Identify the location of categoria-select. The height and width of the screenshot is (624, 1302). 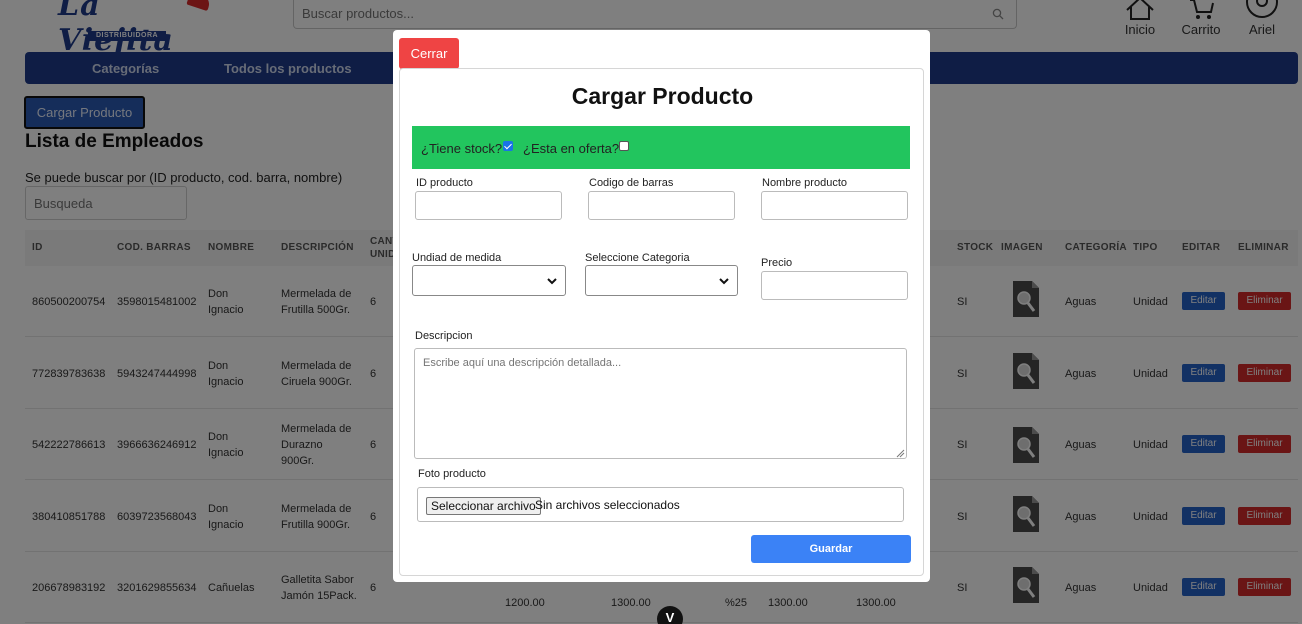
(661, 280).